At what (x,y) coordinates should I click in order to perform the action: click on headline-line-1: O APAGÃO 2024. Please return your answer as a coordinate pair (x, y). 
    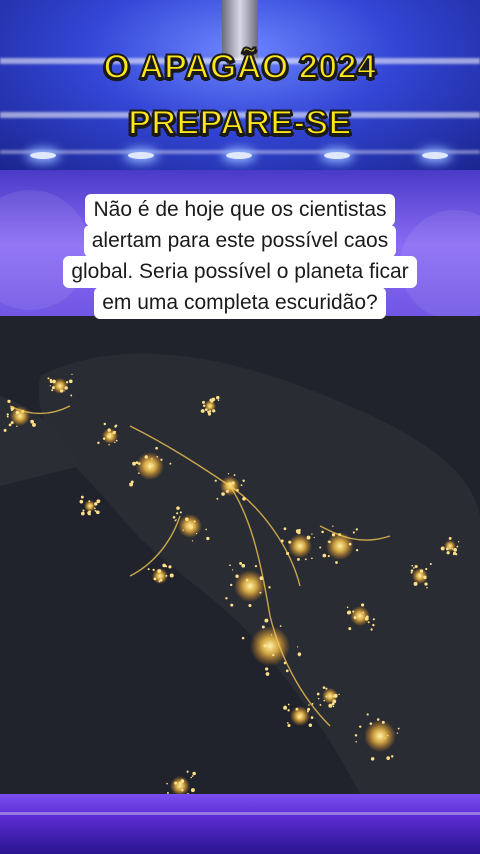
    Looking at the image, I should click on (240, 67).